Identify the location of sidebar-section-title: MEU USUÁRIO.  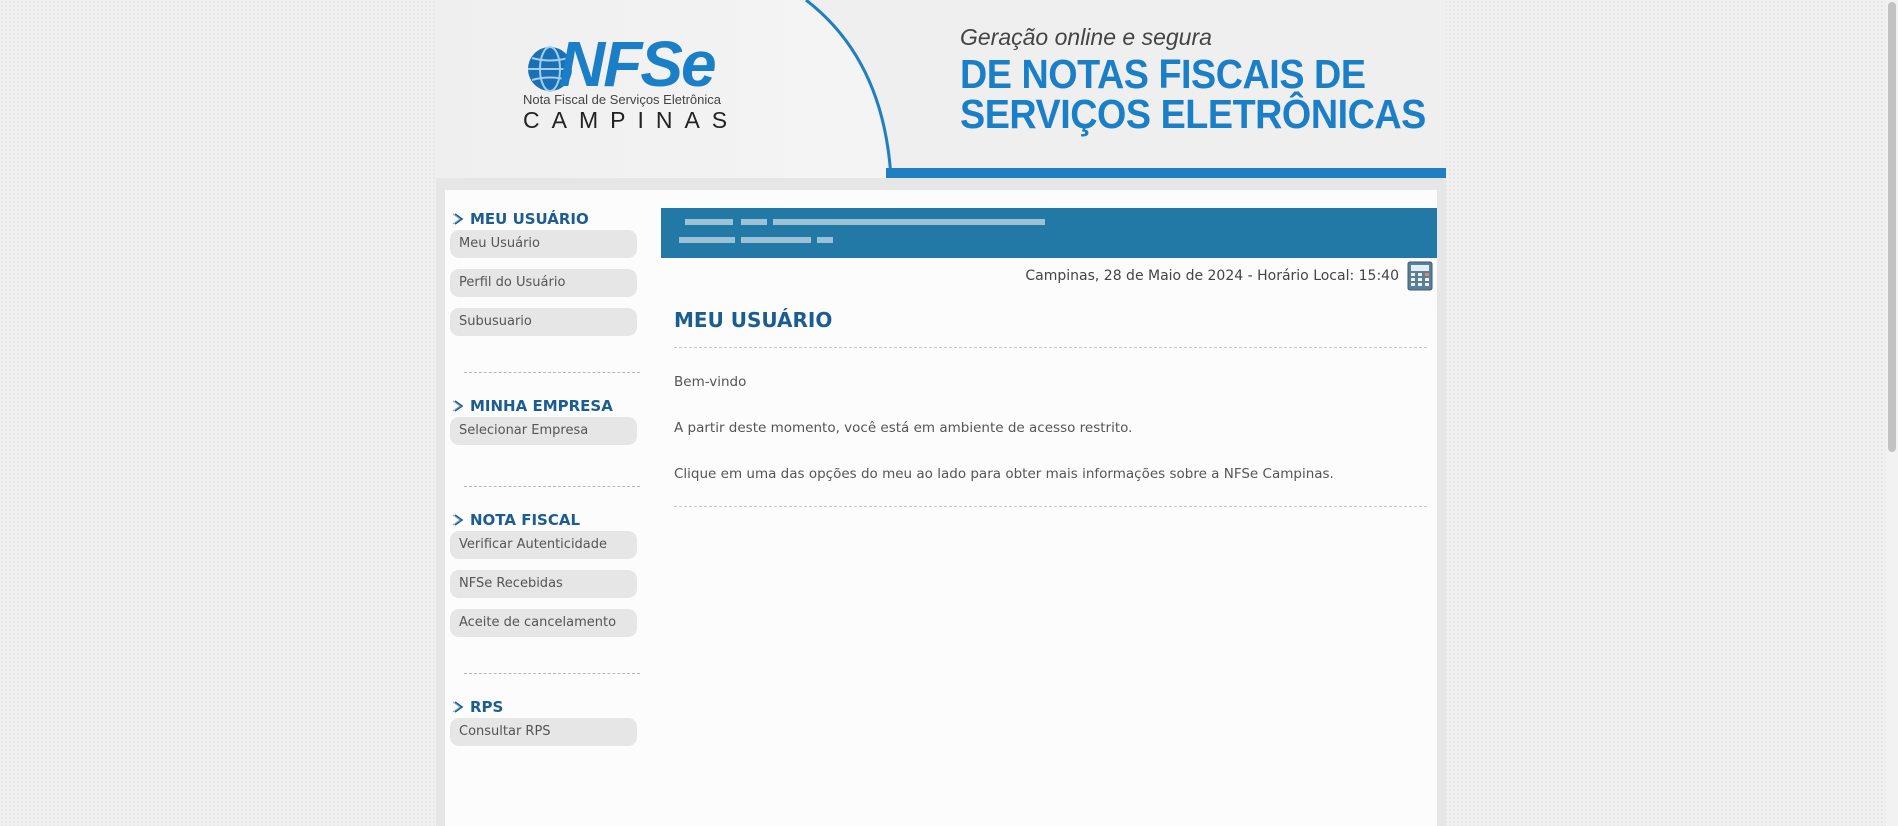
(548, 219).